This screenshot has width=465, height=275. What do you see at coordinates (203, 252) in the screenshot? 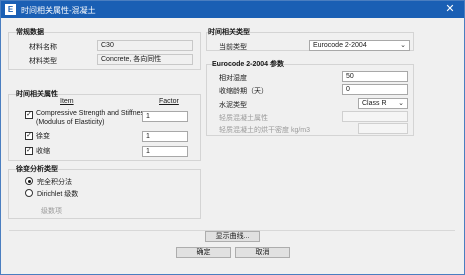
I see `ok-button: 确定` at bounding box center [203, 252].